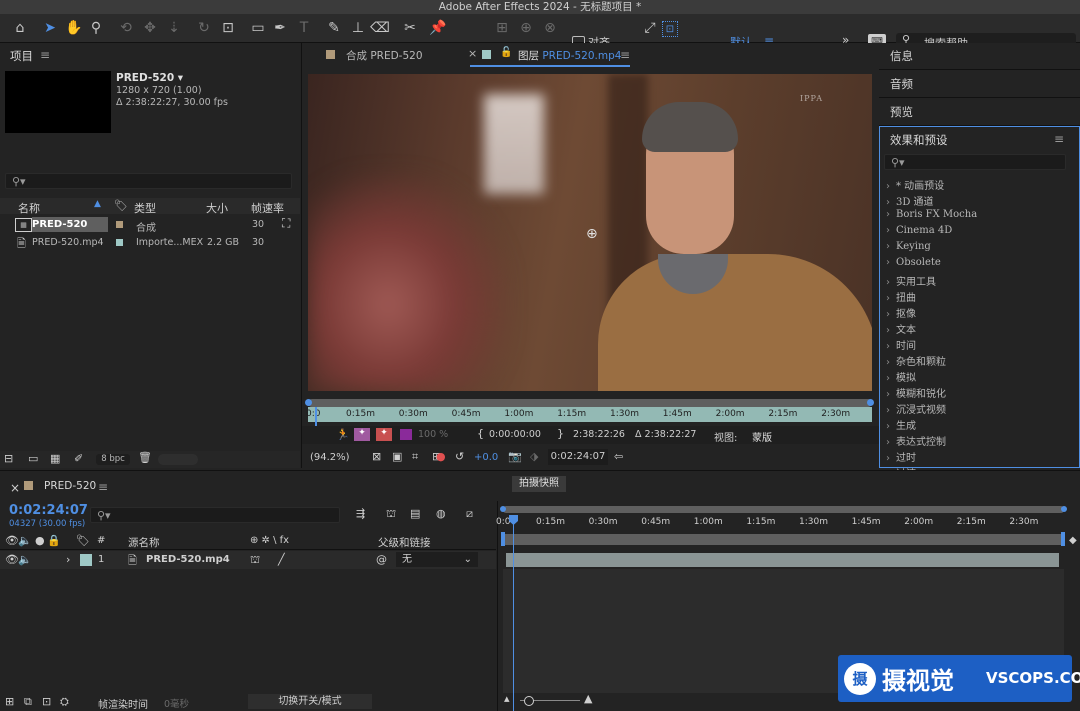 Image resolution: width=1080 pixels, height=711 pixels. What do you see at coordinates (316, 417) in the screenshot?
I see `current-time-indicator` at bounding box center [316, 417].